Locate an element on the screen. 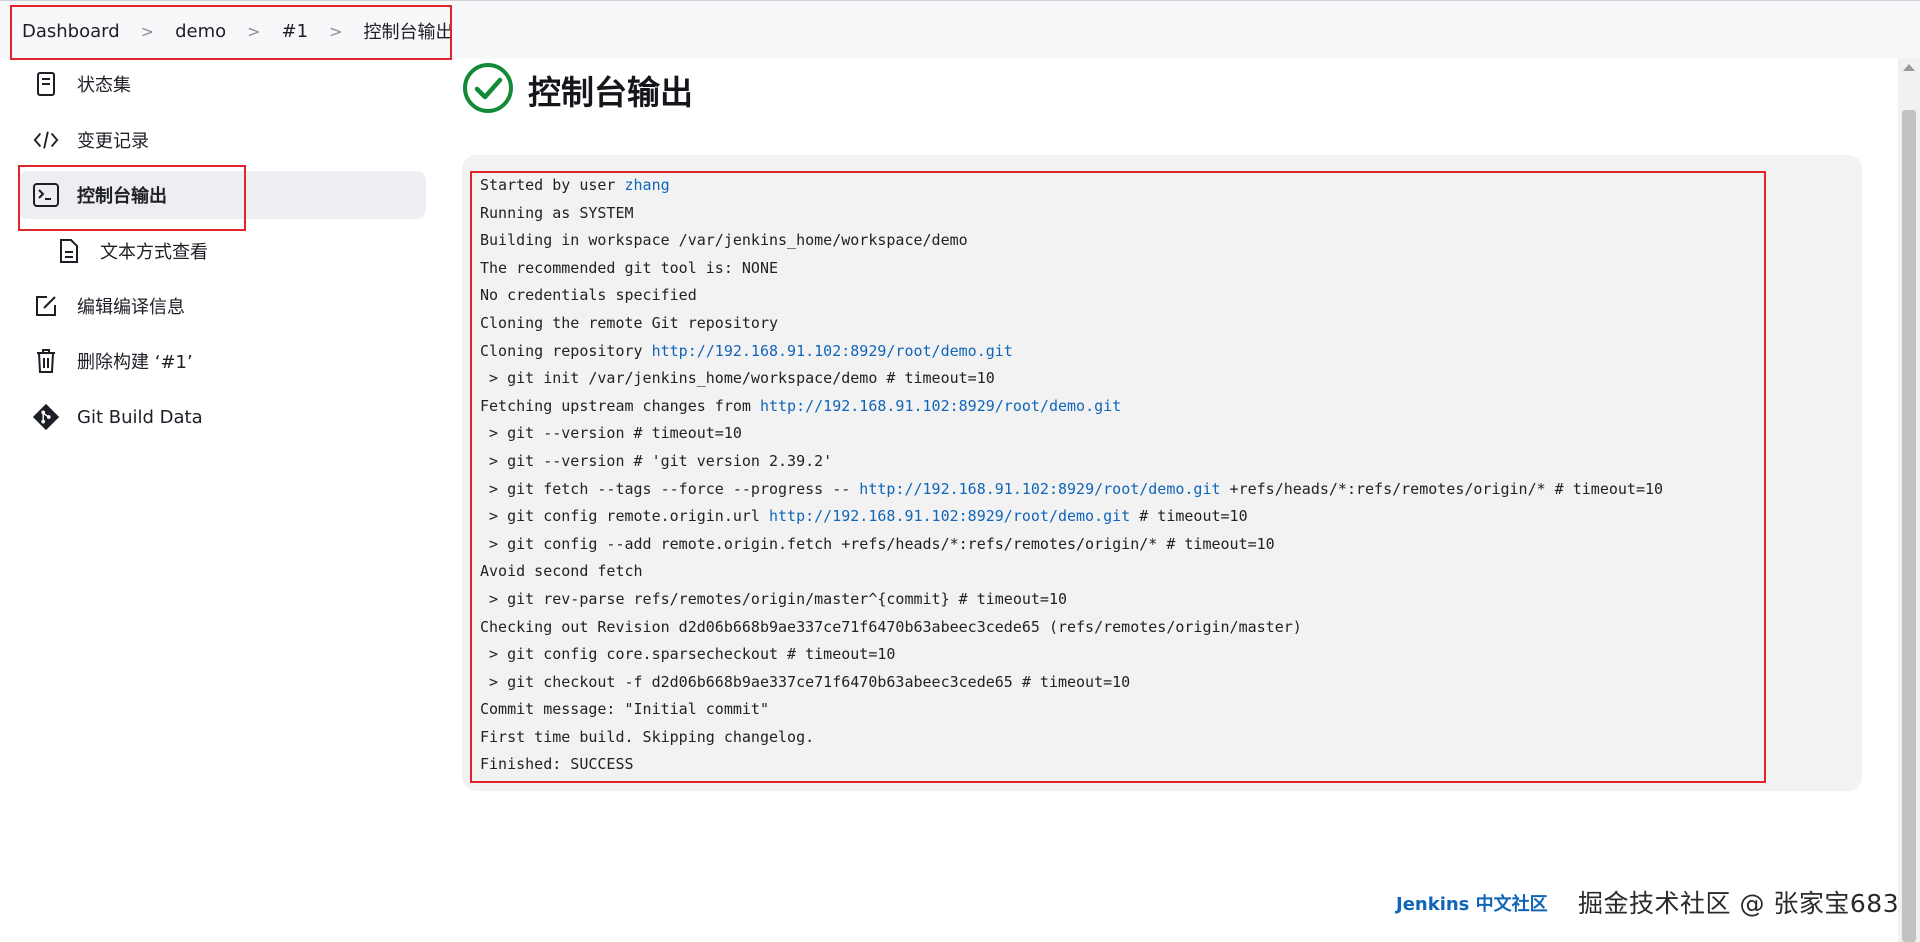  sidebar-item-label: 文本方式查看 is located at coordinates (154, 252).